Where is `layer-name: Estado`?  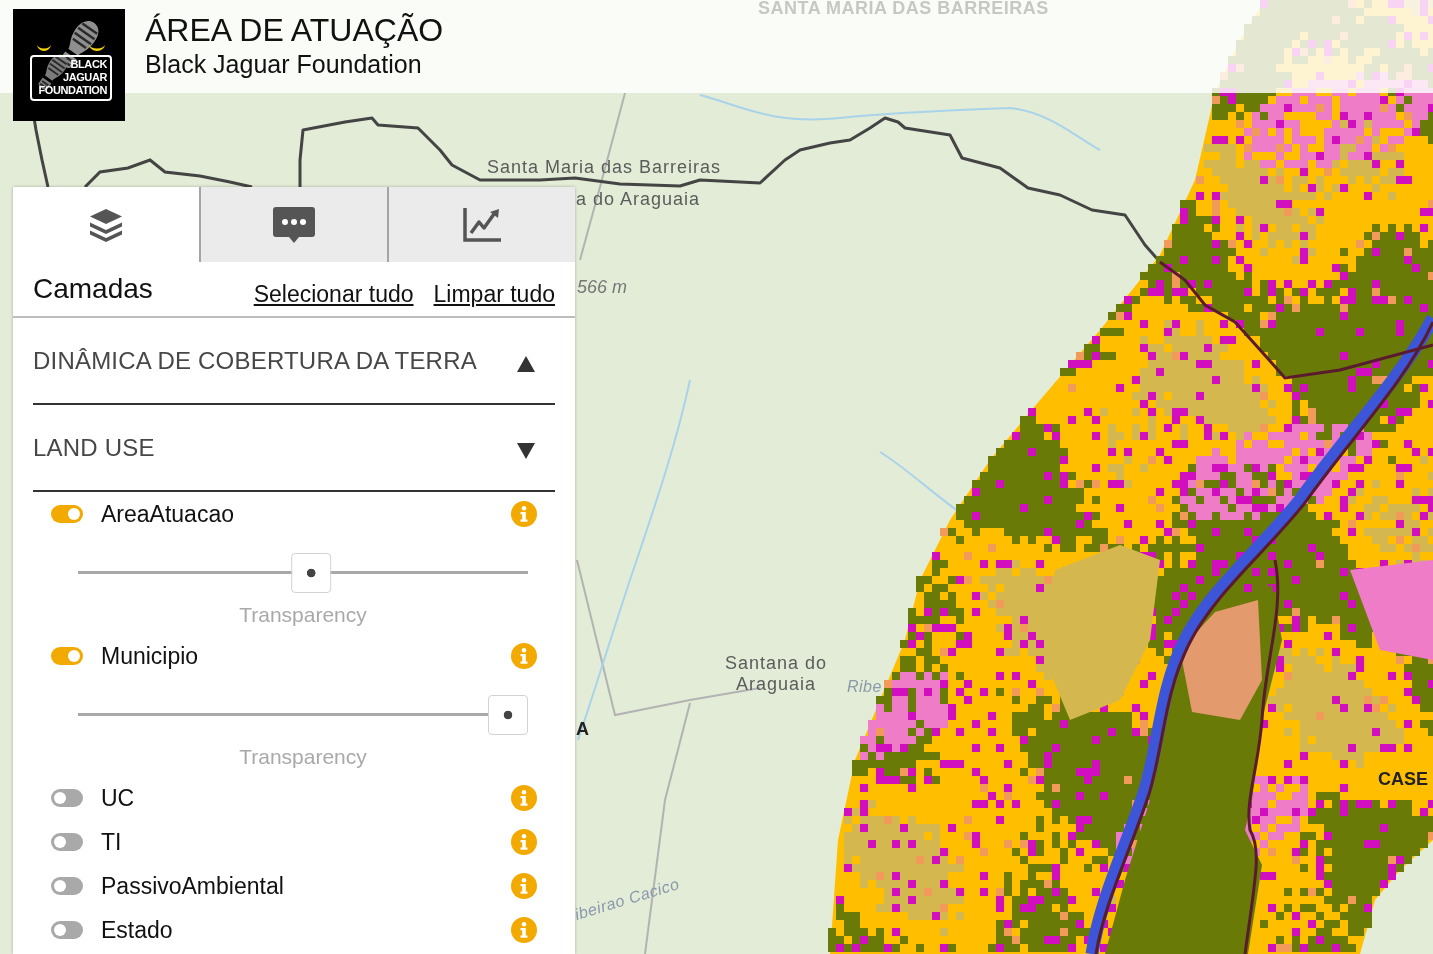
layer-name: Estado is located at coordinates (137, 930).